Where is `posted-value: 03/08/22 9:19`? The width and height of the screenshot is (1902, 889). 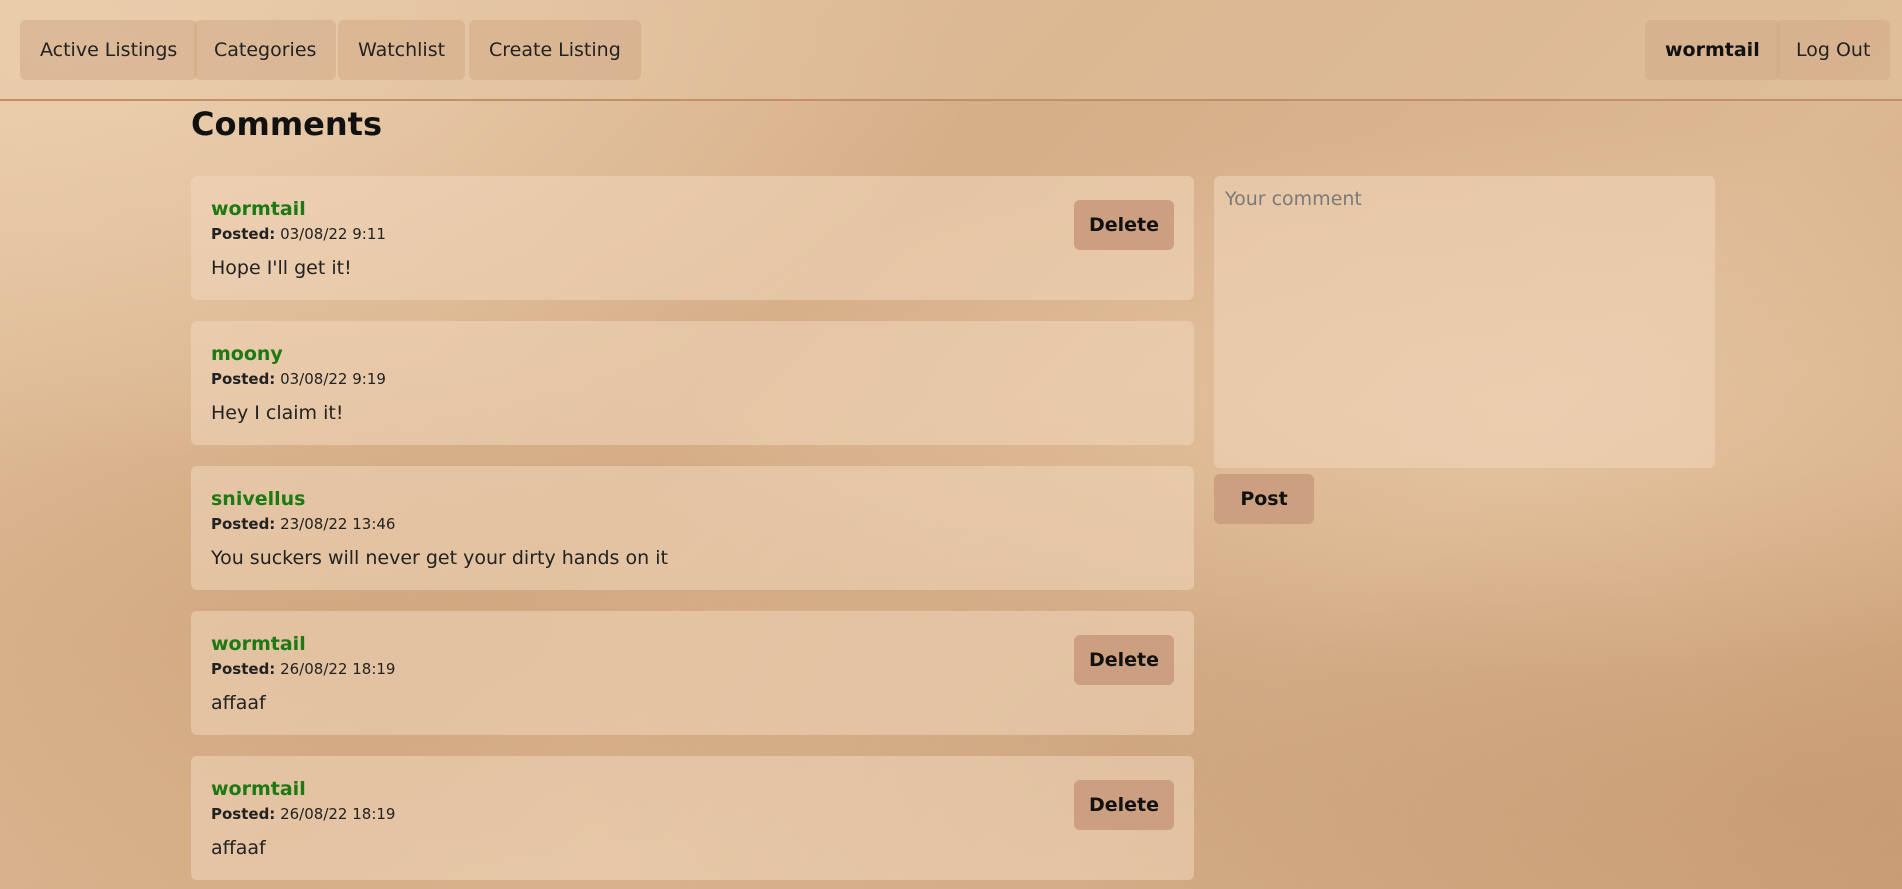 posted-value: 03/08/22 9:19 is located at coordinates (333, 379).